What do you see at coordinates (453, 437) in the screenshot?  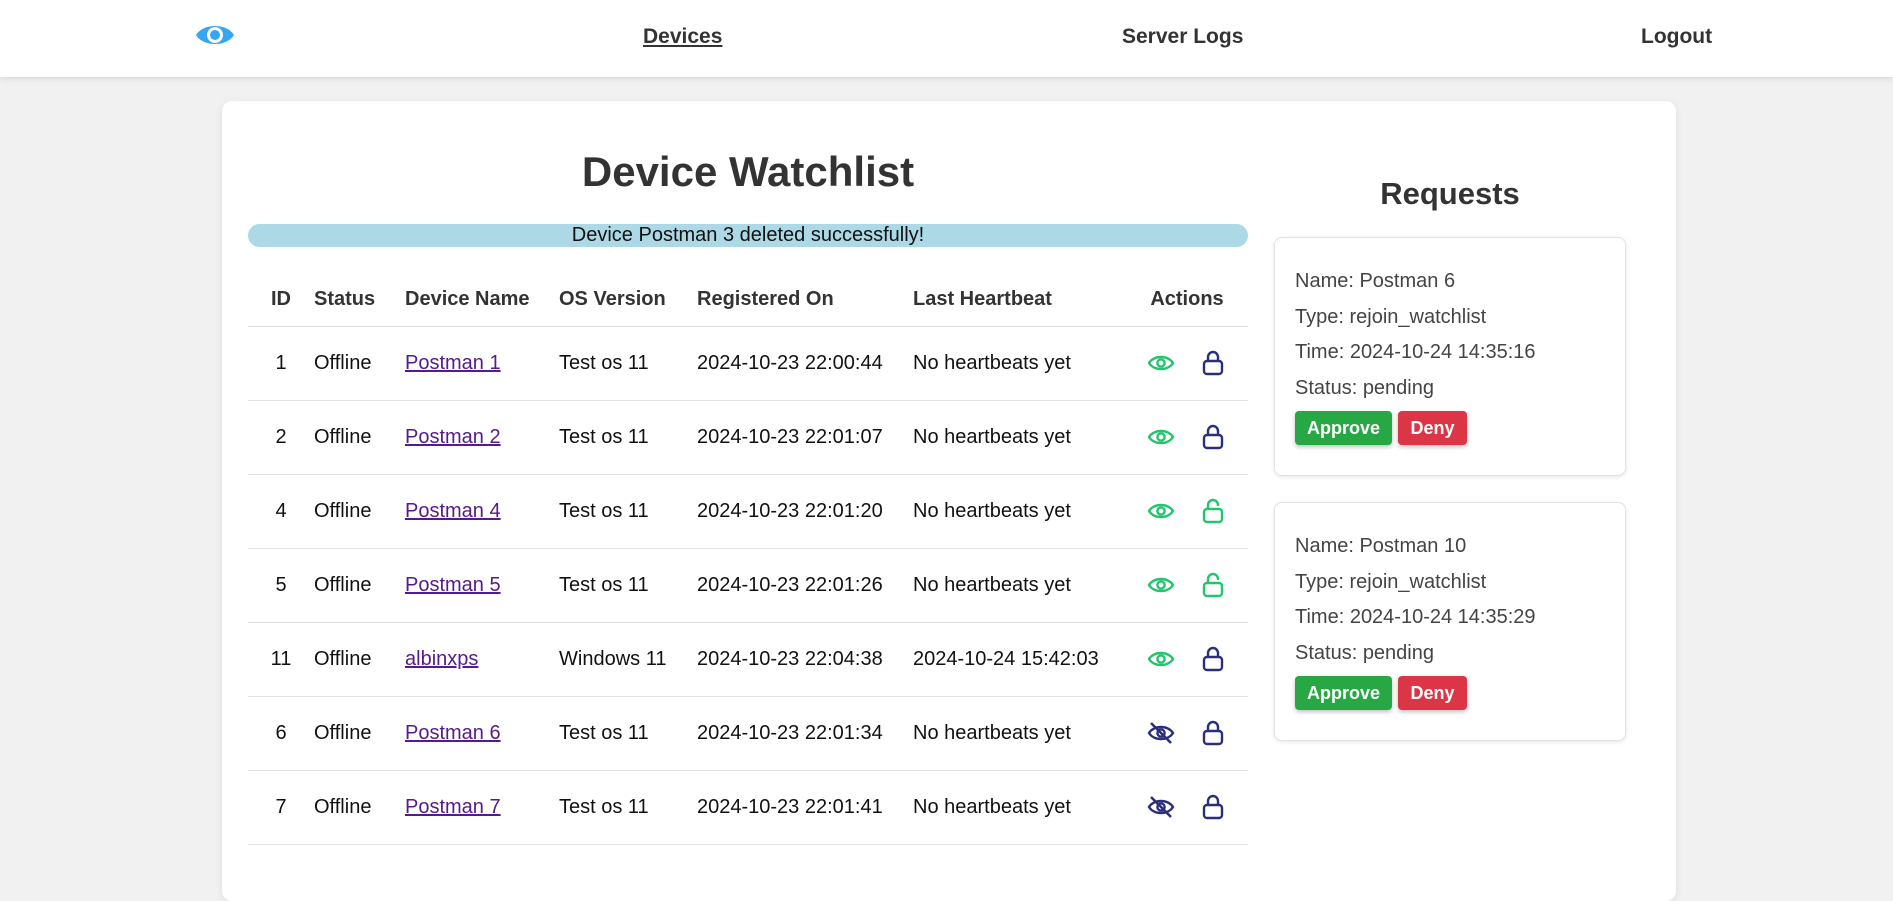 I see `device-name-link: Postman 2` at bounding box center [453, 437].